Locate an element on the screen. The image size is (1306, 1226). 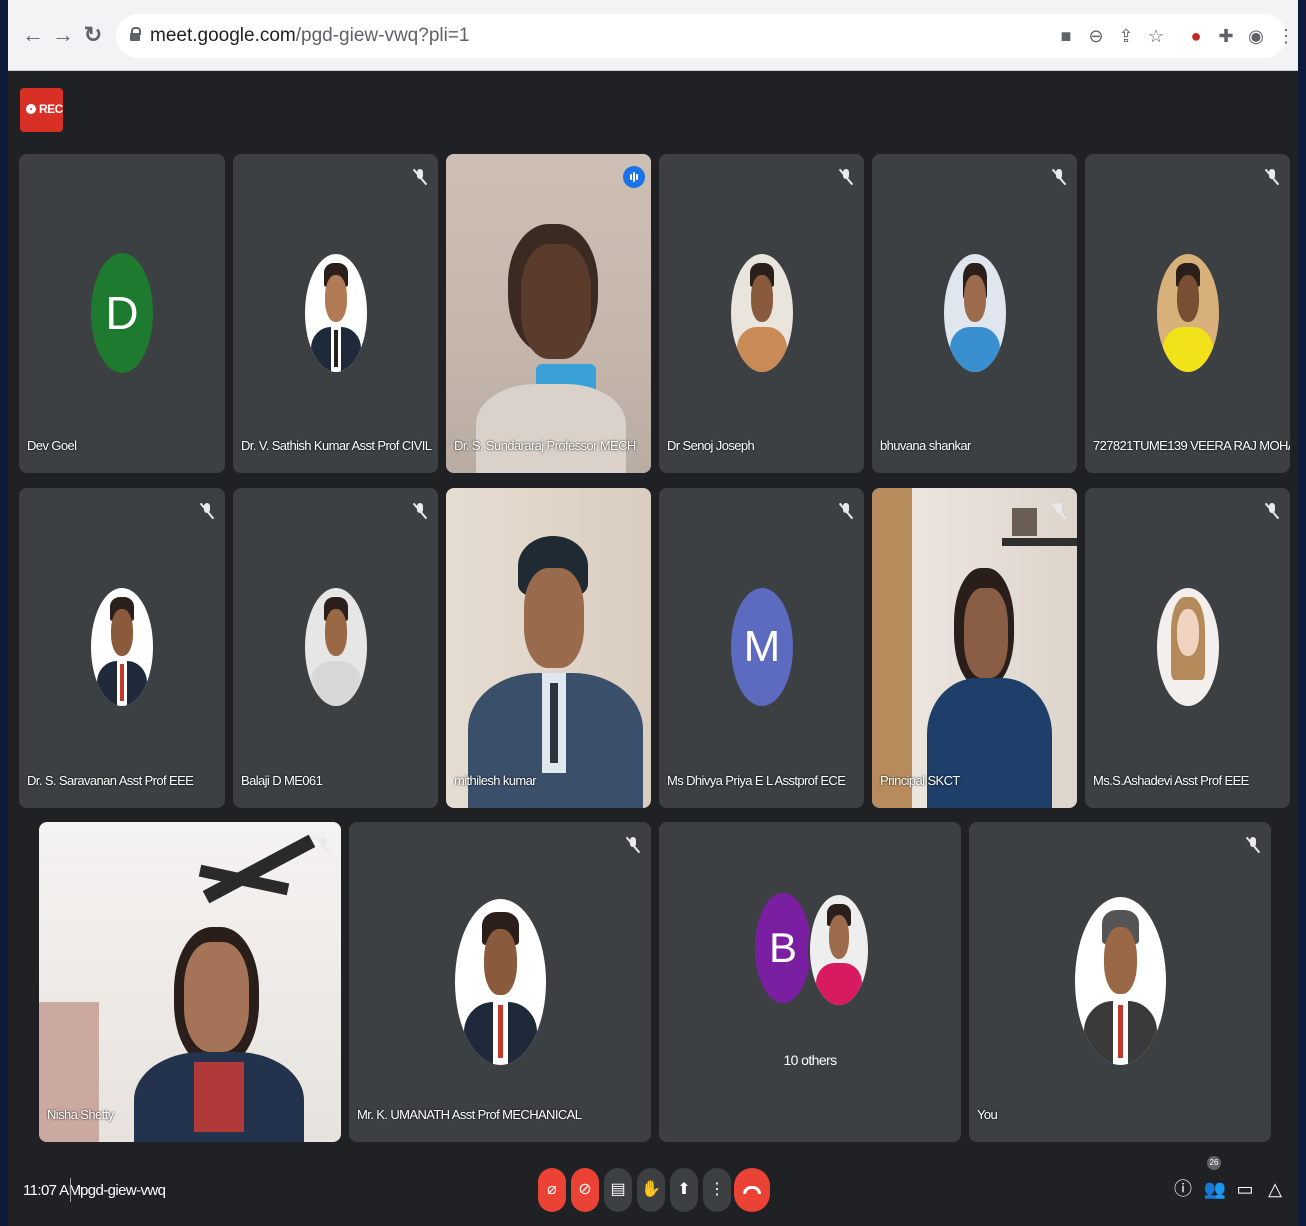
participant-name: Dr Senoj Joseph is located at coordinates (711, 445).